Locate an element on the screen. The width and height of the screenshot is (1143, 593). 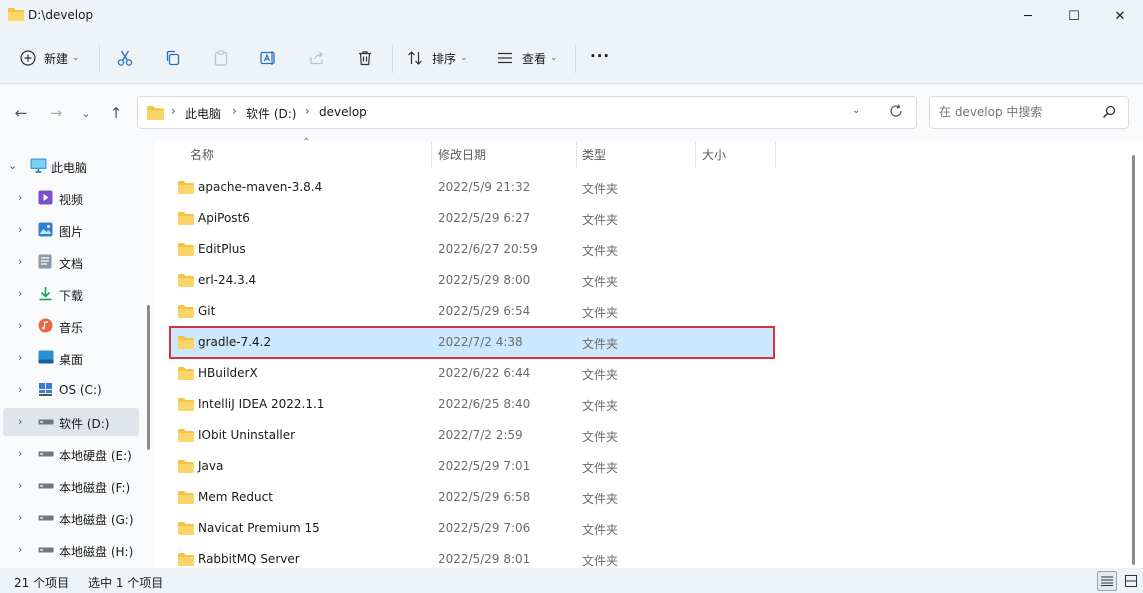
computer-icon is located at coordinates (38, 165).